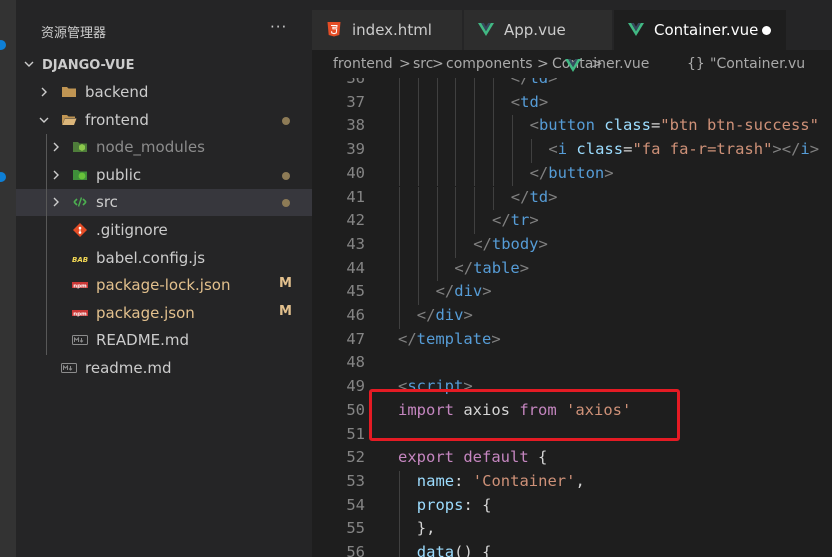 The height and width of the screenshot is (557, 832). Describe the element at coordinates (164, 203) in the screenshot. I see `tree-item-src: src` at that location.